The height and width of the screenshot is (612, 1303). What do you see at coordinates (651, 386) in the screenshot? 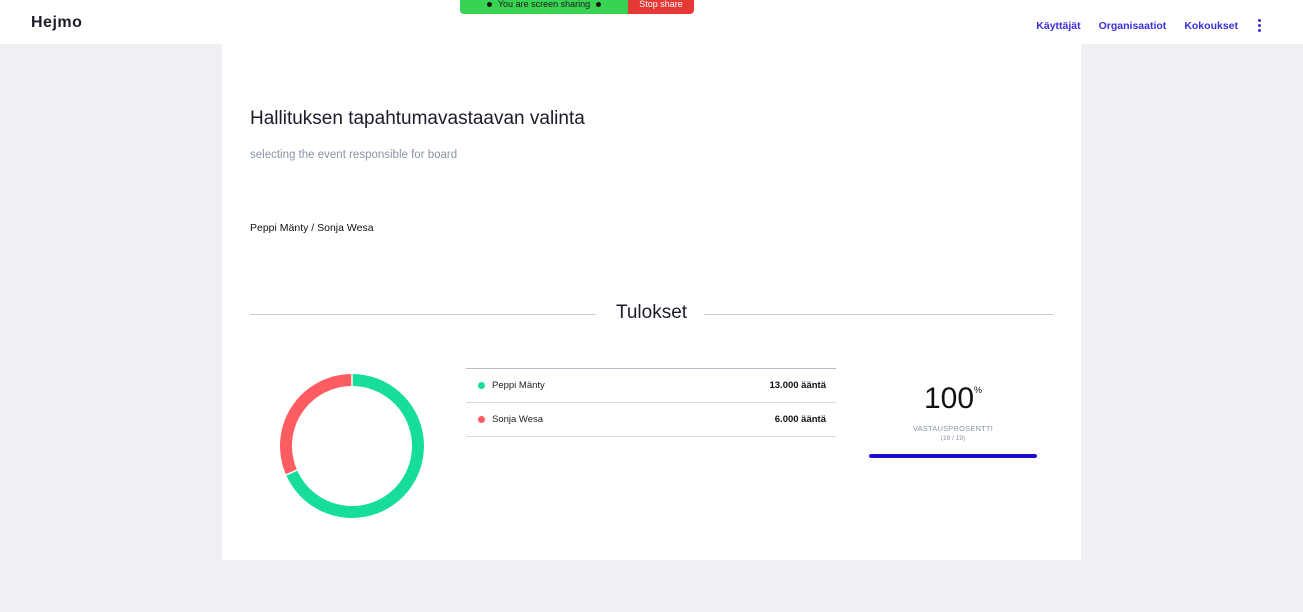
I see `result-row: Peppi Mänty 13.000 ääntä` at bounding box center [651, 386].